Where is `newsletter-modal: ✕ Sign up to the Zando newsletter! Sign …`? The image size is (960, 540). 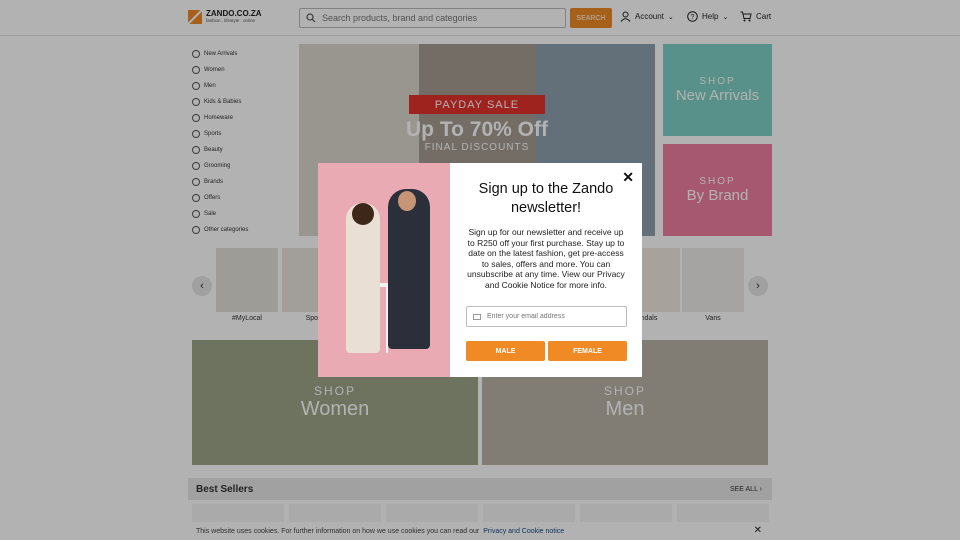 newsletter-modal: ✕ Sign up to the Zando newsletter! Sign … is located at coordinates (480, 270).